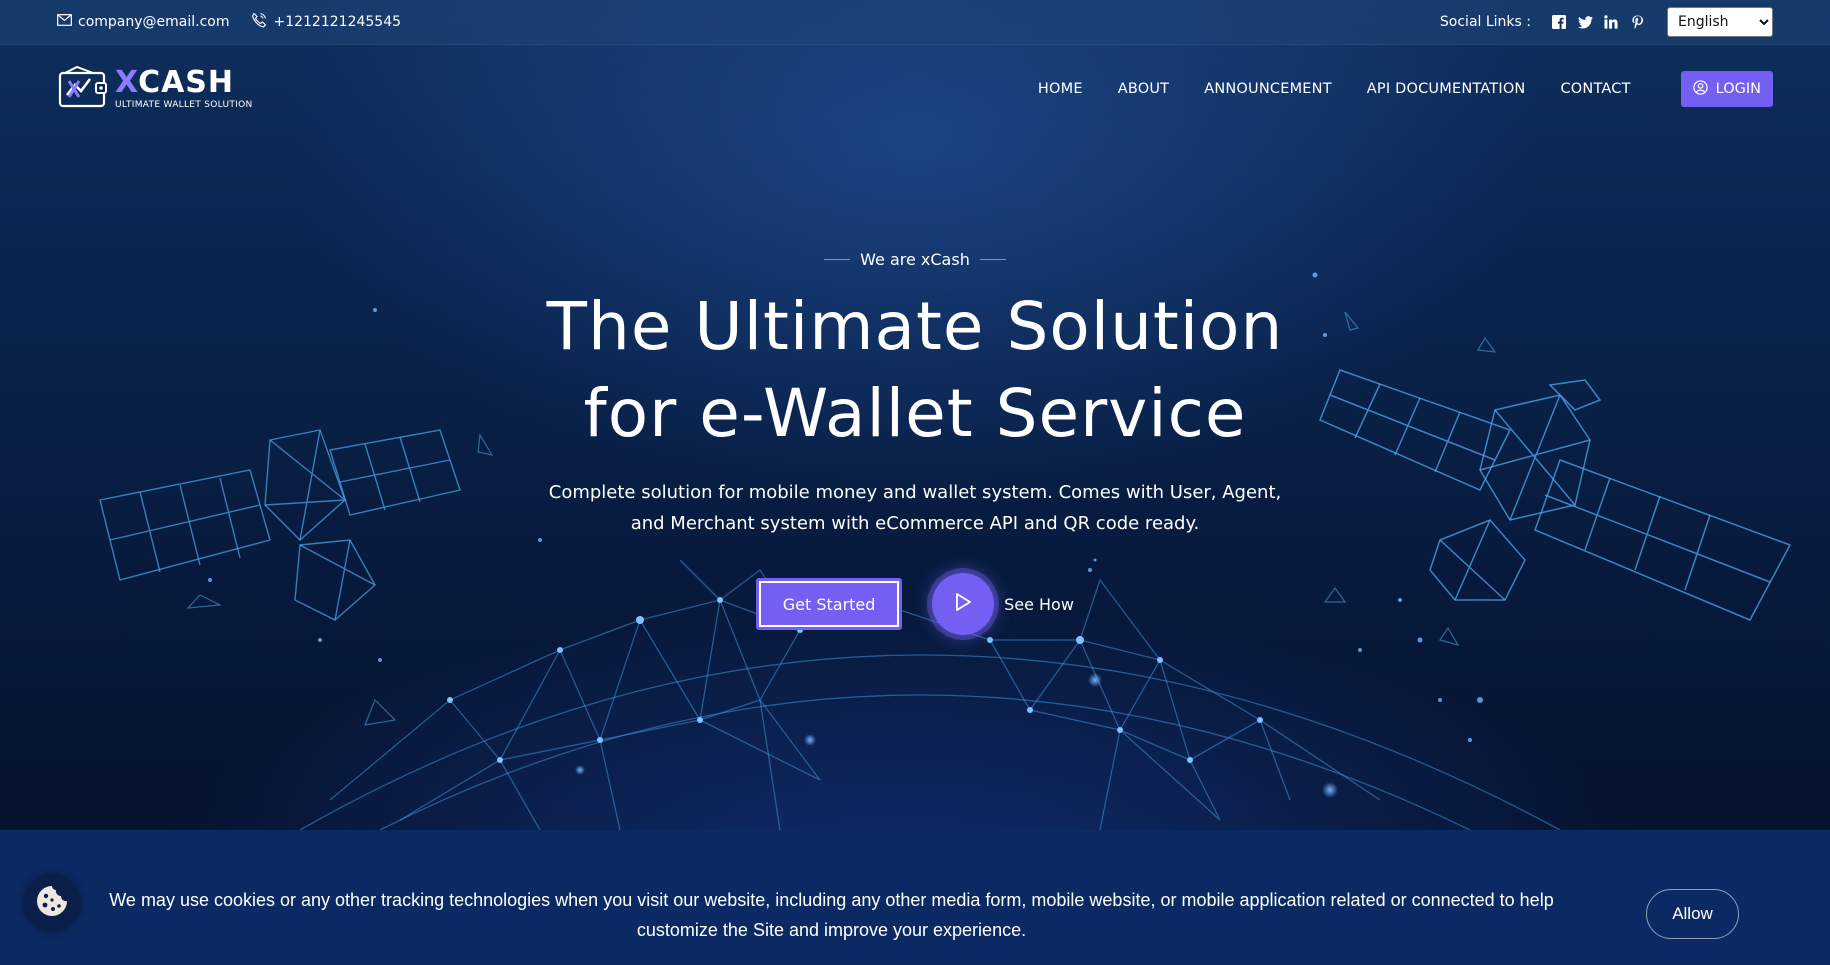 Image resolution: width=1830 pixels, height=965 pixels. Describe the element at coordinates (829, 604) in the screenshot. I see `get-started-button: Get Started` at that location.